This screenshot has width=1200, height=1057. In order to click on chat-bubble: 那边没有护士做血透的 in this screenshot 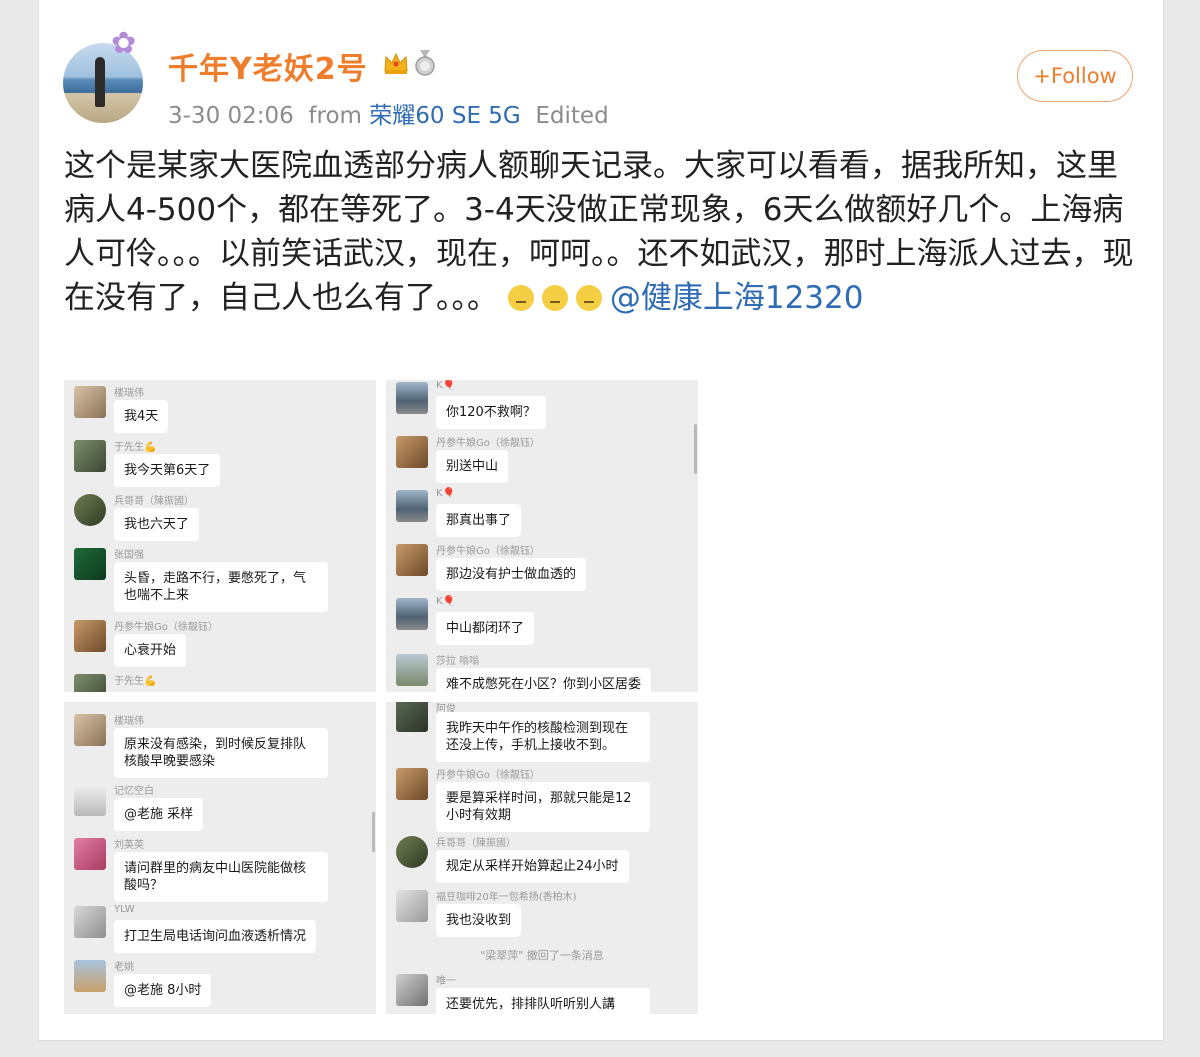, I will do `click(511, 574)`.